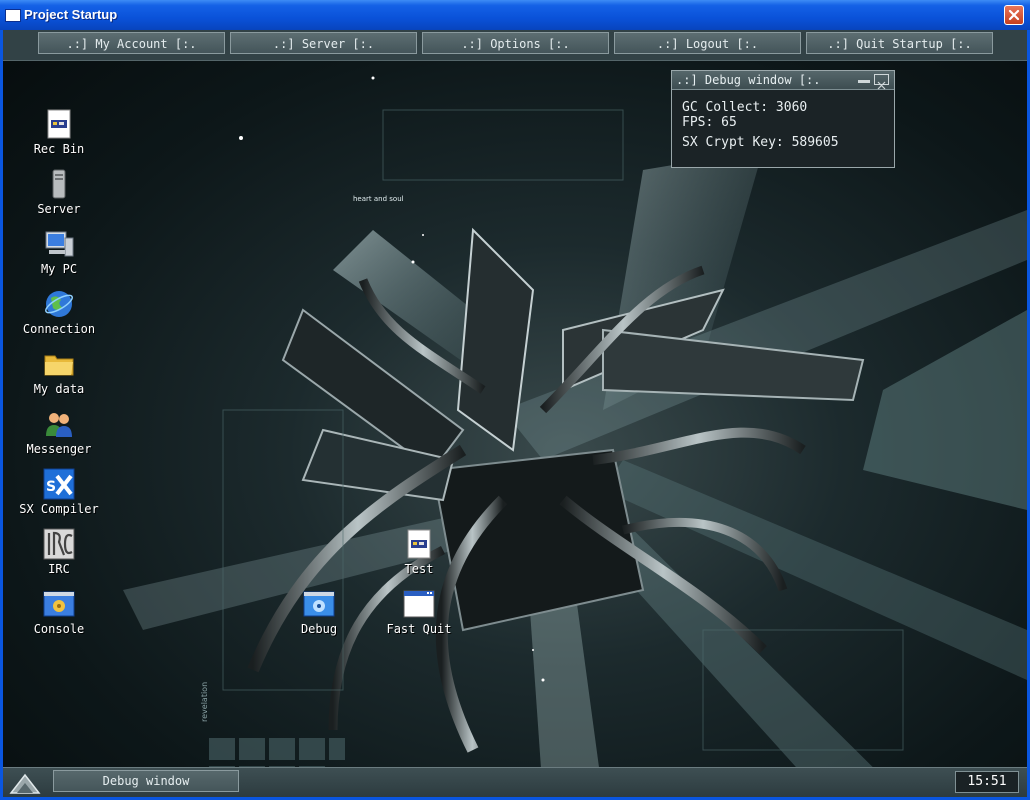 The height and width of the screenshot is (800, 1030). I want to click on wallpaper-caption-vertical: revelation, so click(204, 702).